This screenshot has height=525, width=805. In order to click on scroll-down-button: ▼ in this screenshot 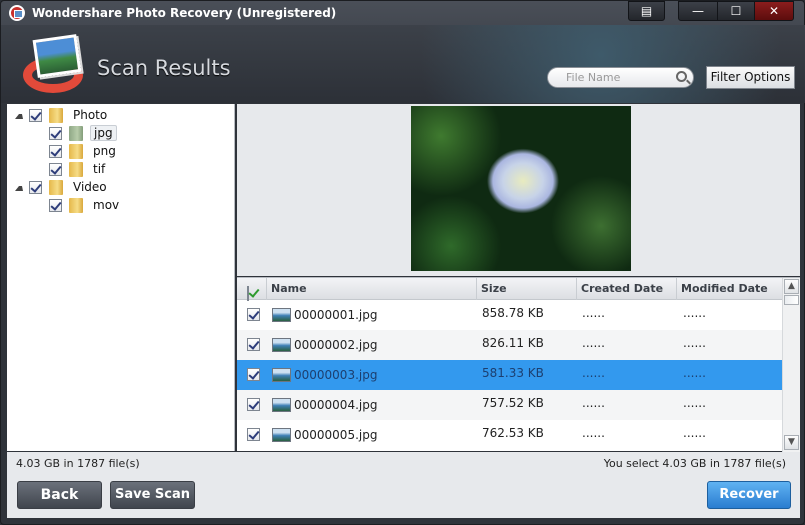, I will do `click(791, 442)`.